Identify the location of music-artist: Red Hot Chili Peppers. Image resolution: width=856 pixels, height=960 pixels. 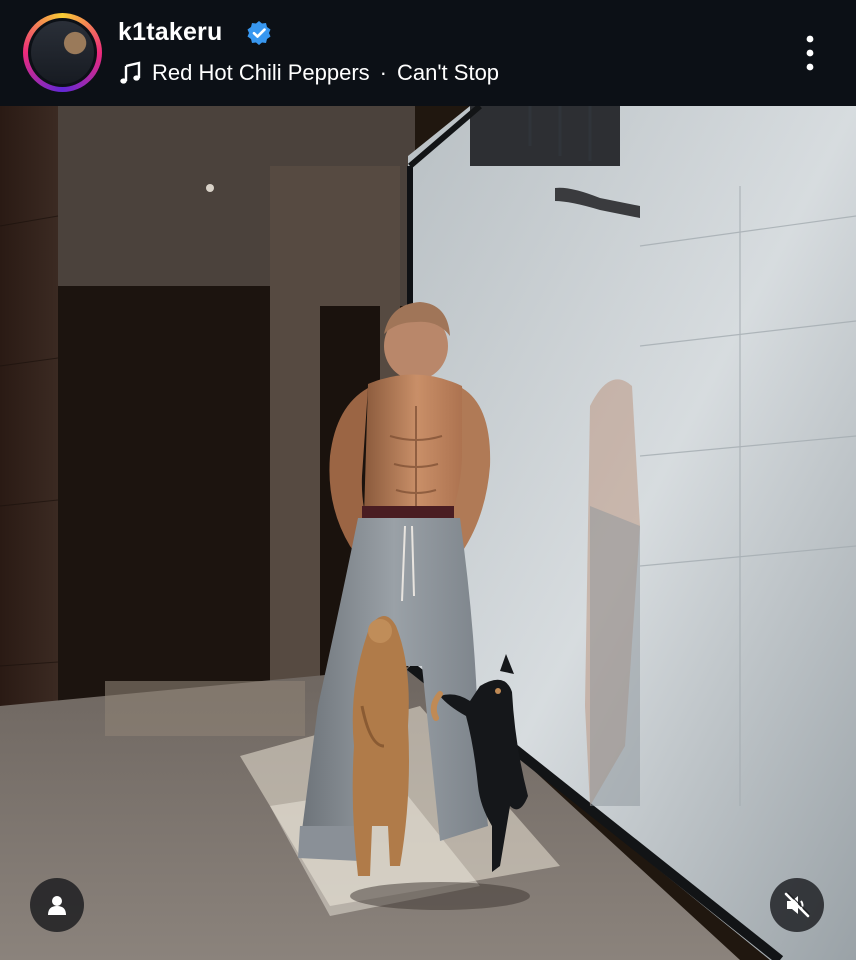
(261, 72).